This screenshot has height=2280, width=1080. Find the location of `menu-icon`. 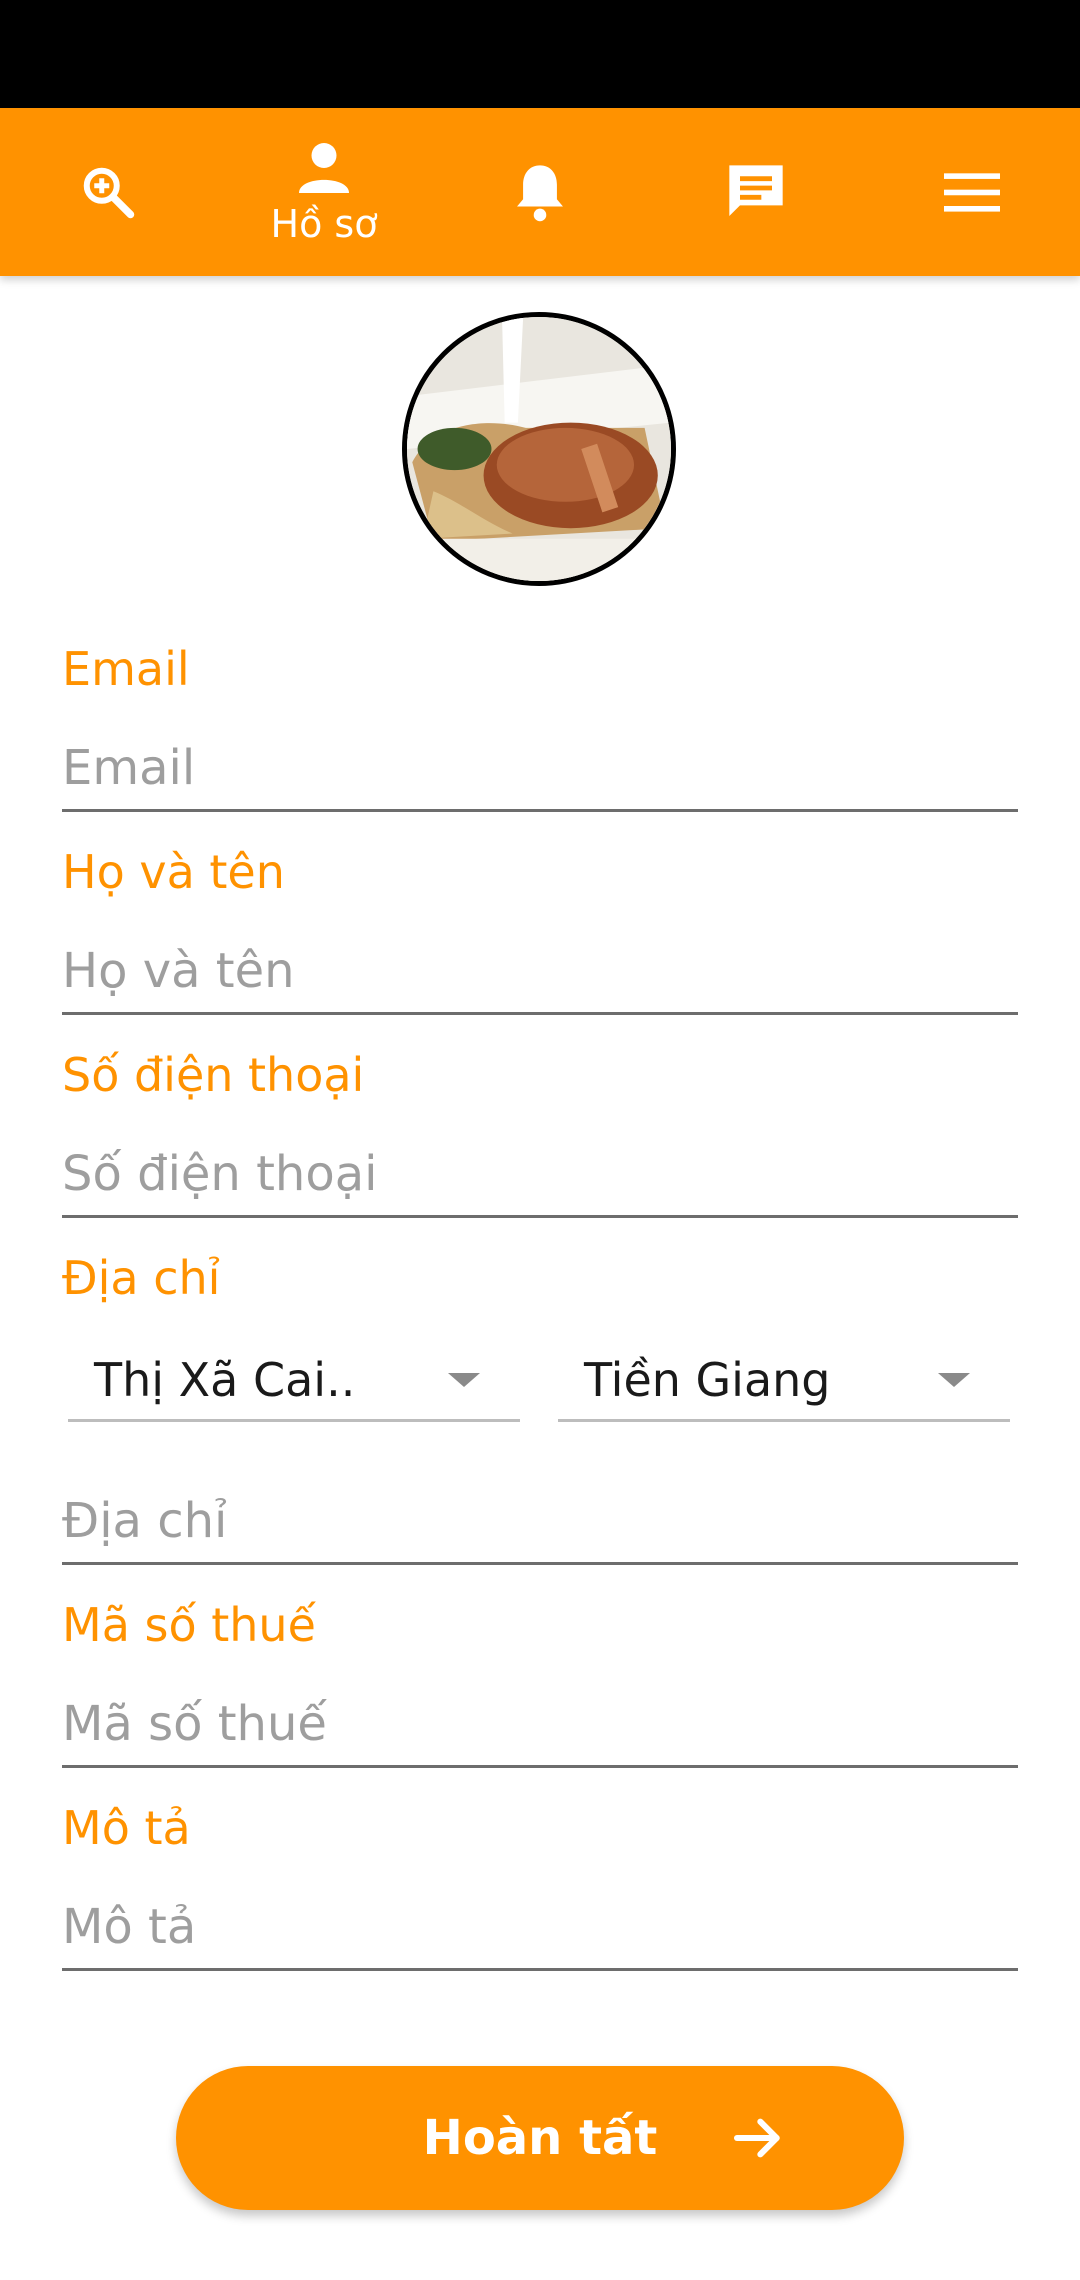

menu-icon is located at coordinates (972, 192).